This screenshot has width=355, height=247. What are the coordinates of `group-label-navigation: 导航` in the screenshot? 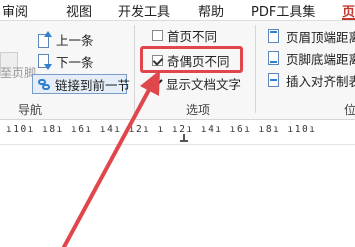 It's located at (30, 110).